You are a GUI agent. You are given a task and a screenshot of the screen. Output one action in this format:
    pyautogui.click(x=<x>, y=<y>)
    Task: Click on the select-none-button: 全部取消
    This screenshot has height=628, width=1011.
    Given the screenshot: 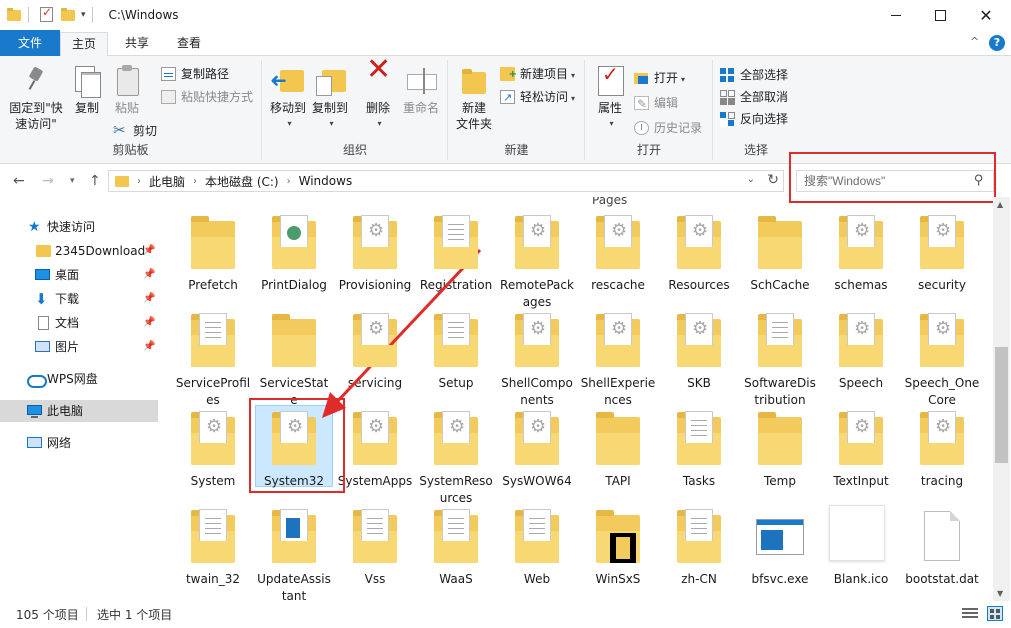 What is the action you would take?
    pyautogui.click(x=754, y=97)
    